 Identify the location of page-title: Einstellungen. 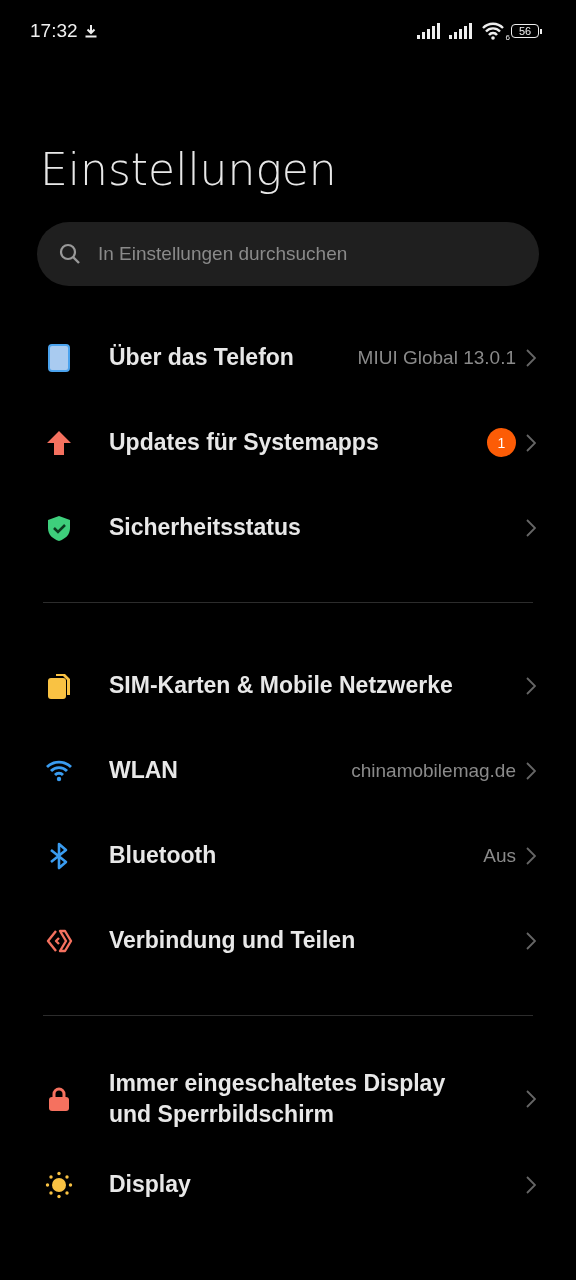
(189, 170).